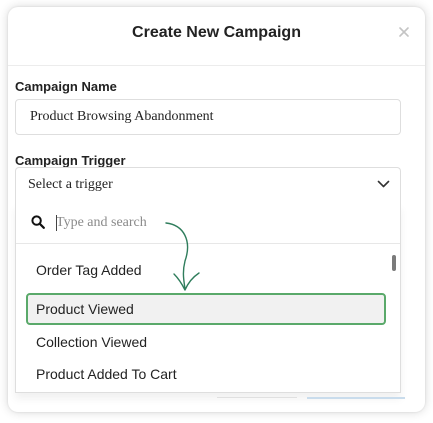  I want to click on header-divider, so click(216, 65).